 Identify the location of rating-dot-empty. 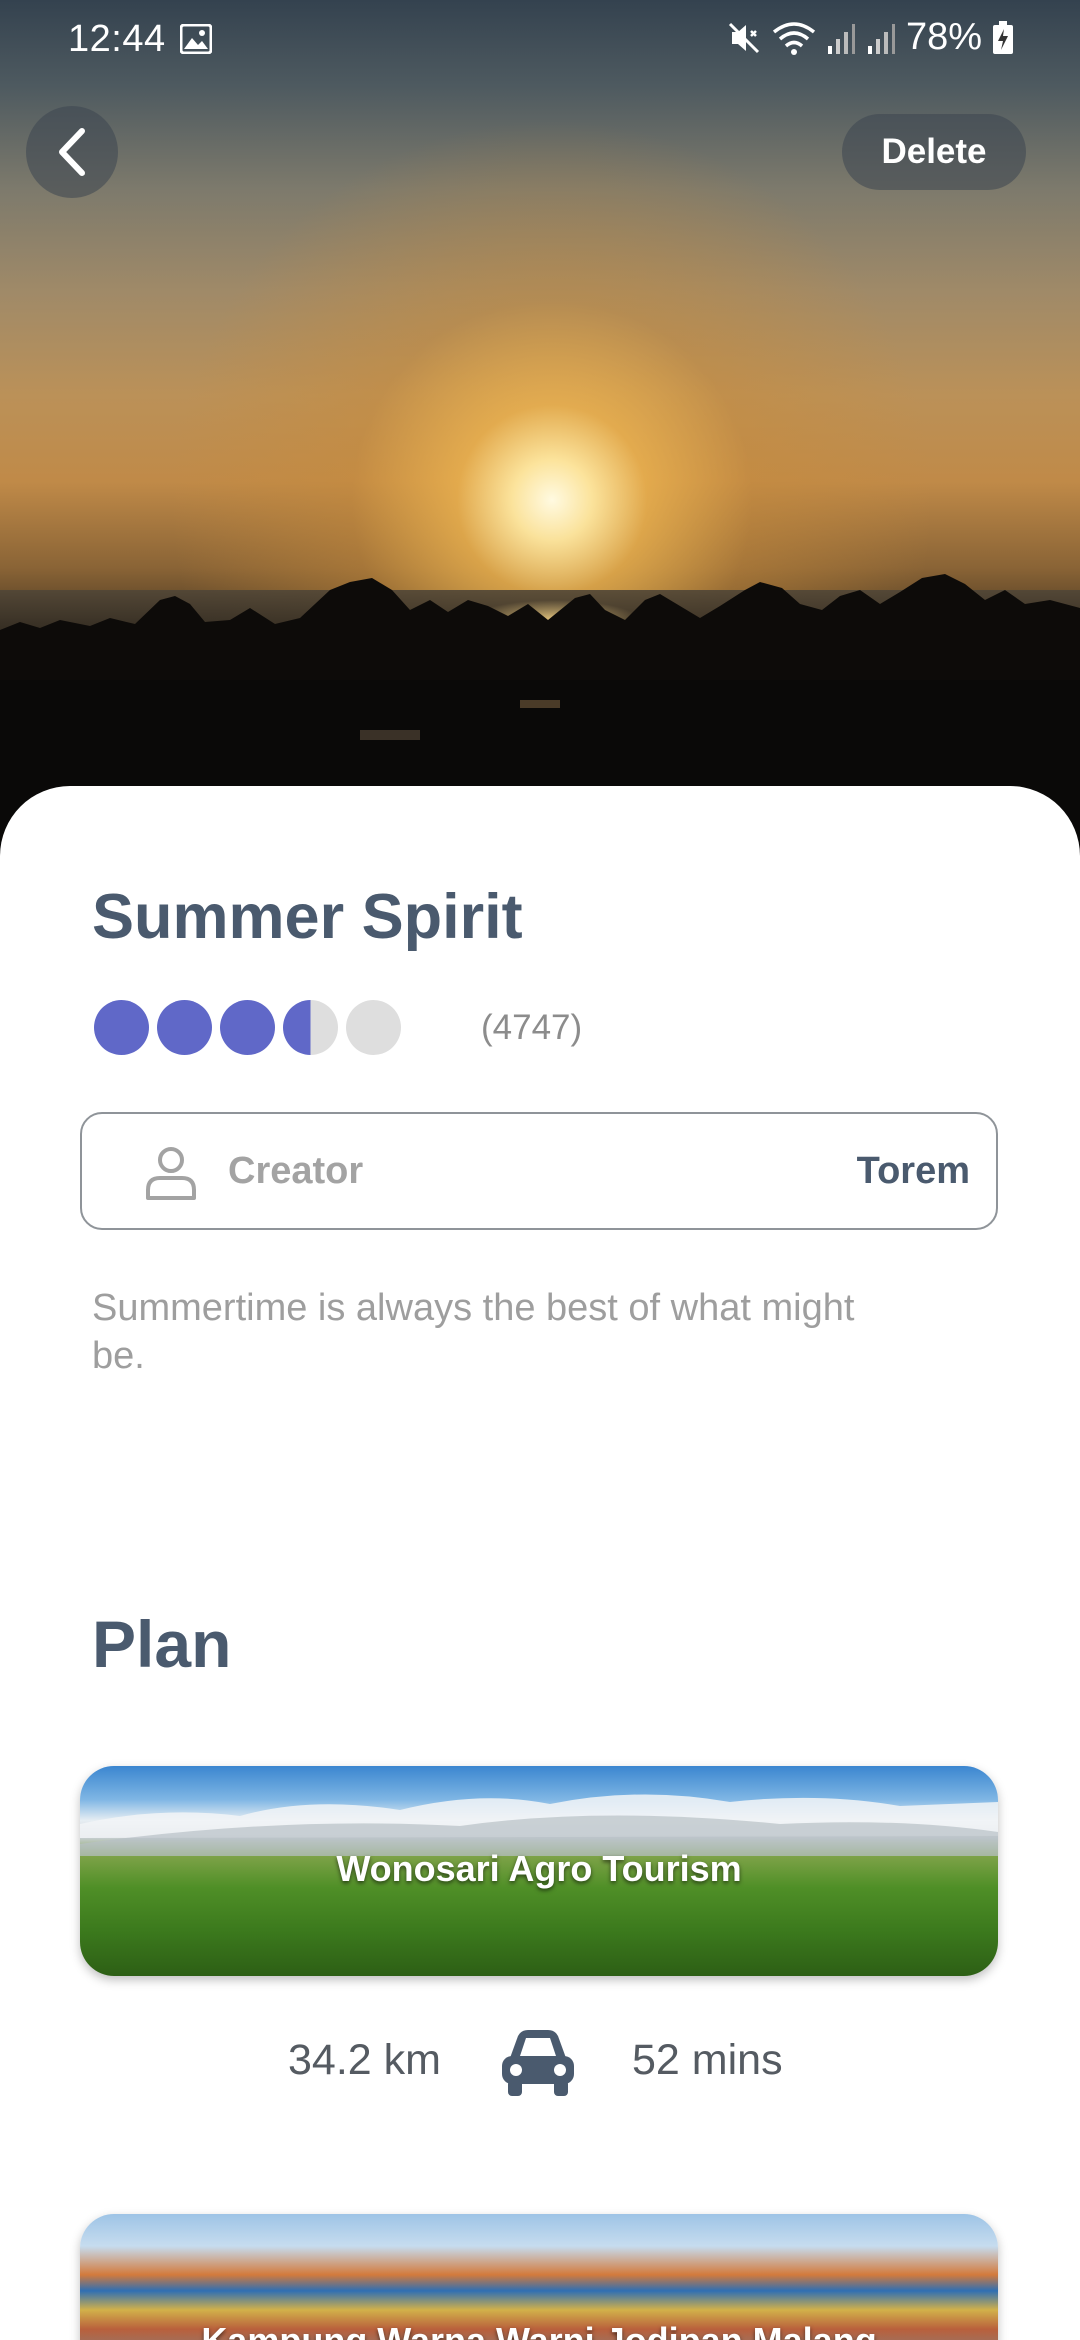
(373, 1027).